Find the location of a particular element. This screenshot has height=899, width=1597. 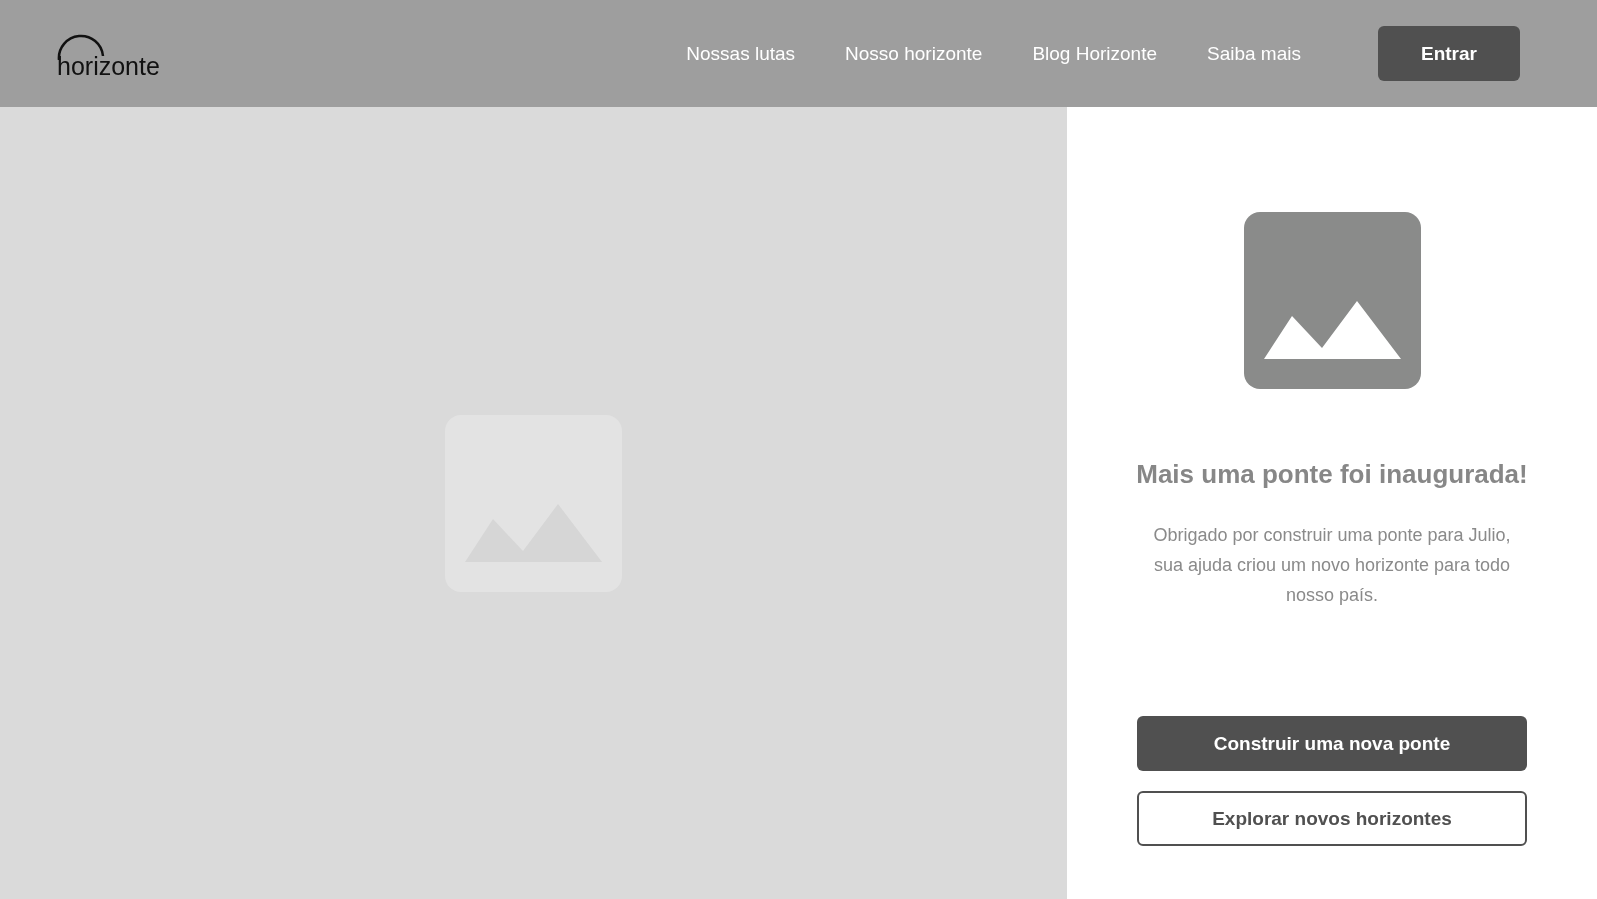

primary-button: Construir uma nova ponte is located at coordinates (1332, 743).